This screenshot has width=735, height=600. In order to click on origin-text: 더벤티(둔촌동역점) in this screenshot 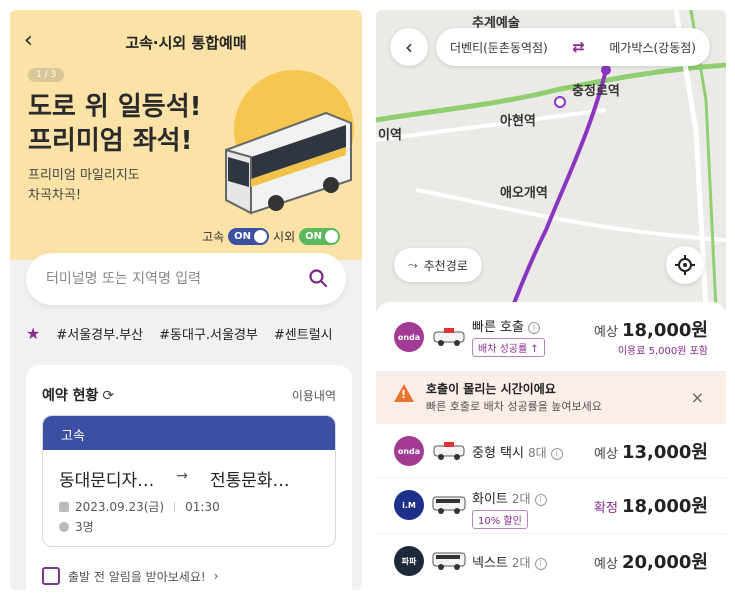, I will do `click(499, 47)`.